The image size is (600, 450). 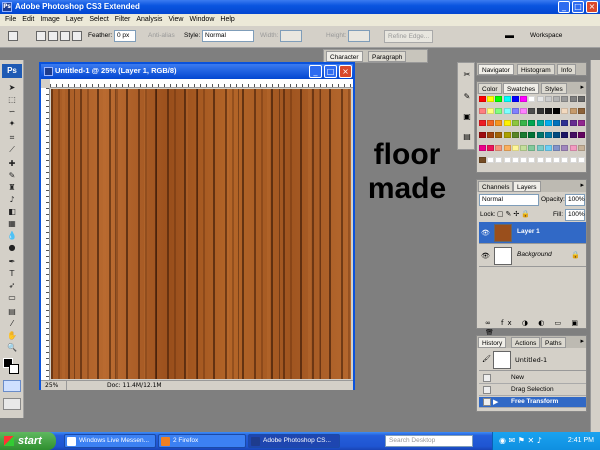 I want to click on maximize-button: □, so click(x=578, y=7).